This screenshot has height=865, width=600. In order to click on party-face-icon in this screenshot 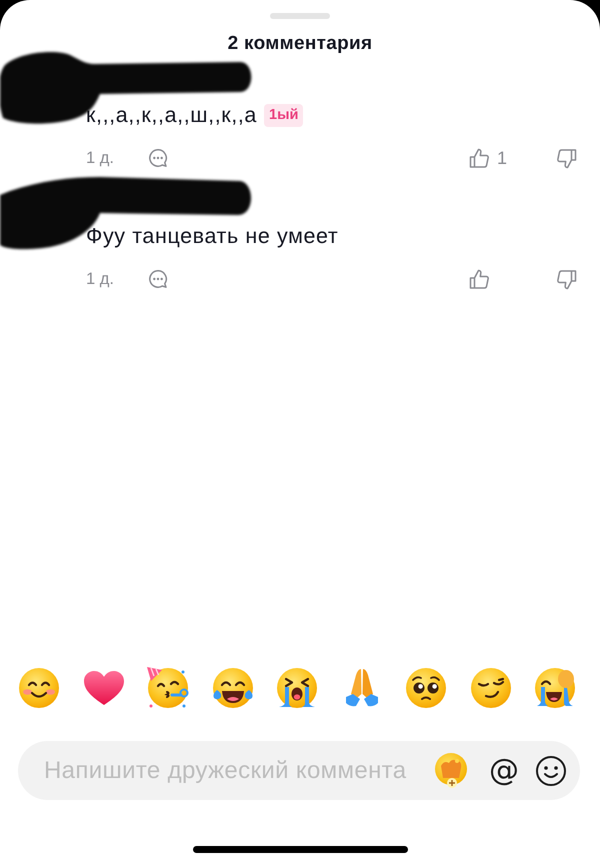, I will do `click(168, 688)`.